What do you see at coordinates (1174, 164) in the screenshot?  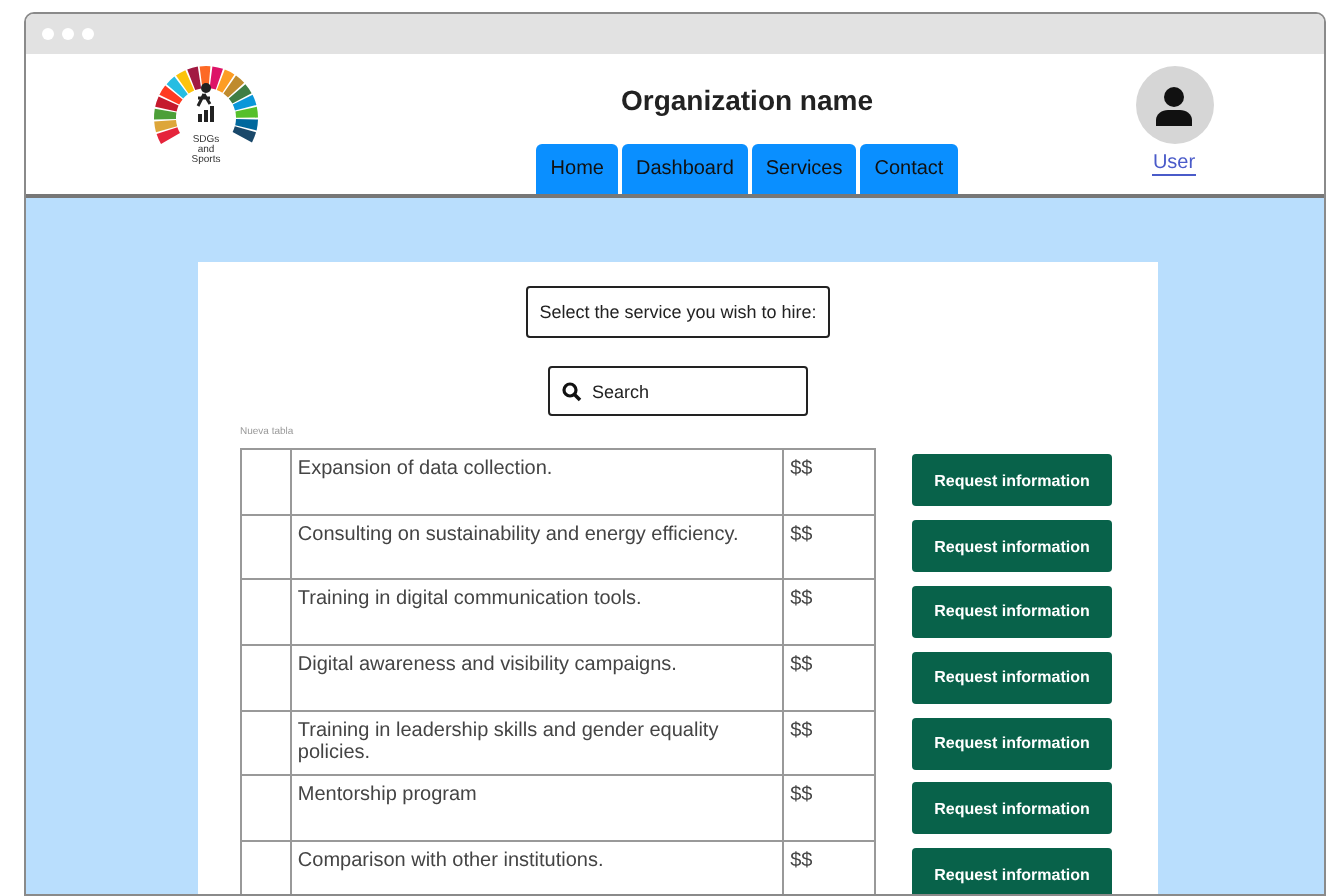 I see `user-link: User` at bounding box center [1174, 164].